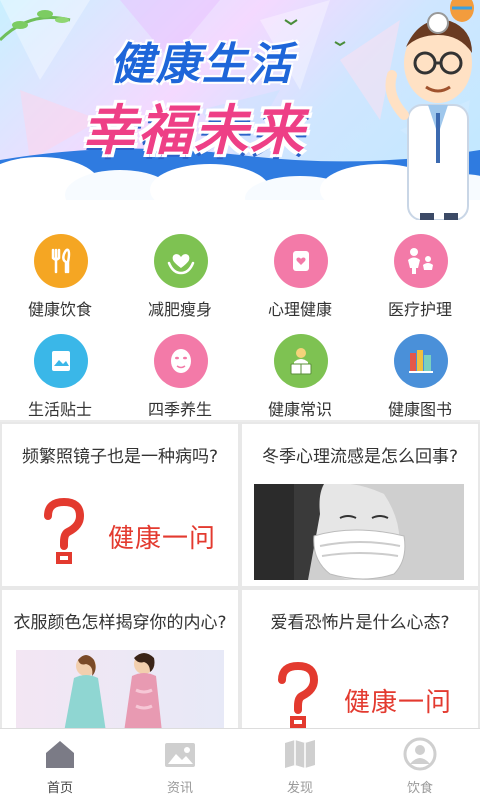 The width and height of the screenshot is (480, 800). I want to click on tab-label: 首页, so click(59, 788).